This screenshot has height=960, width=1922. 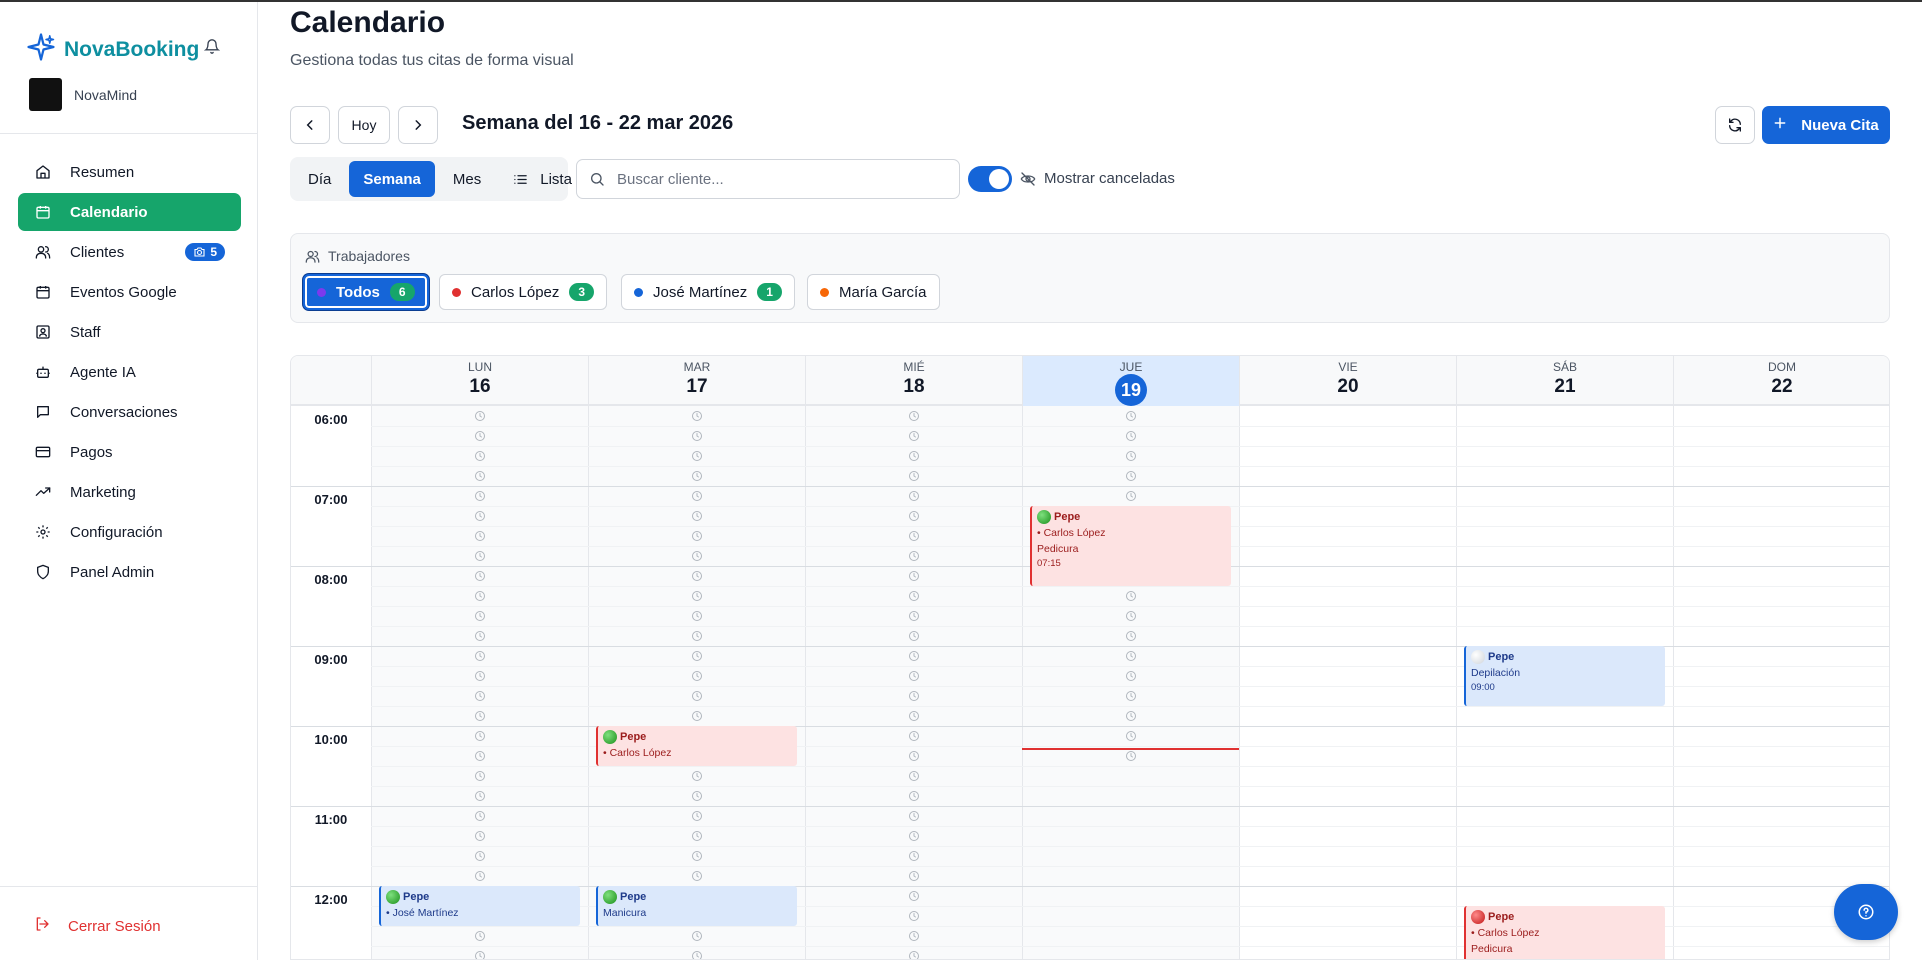 What do you see at coordinates (129, 412) in the screenshot?
I see `sidebar-item-conversaciones: Conversaciones` at bounding box center [129, 412].